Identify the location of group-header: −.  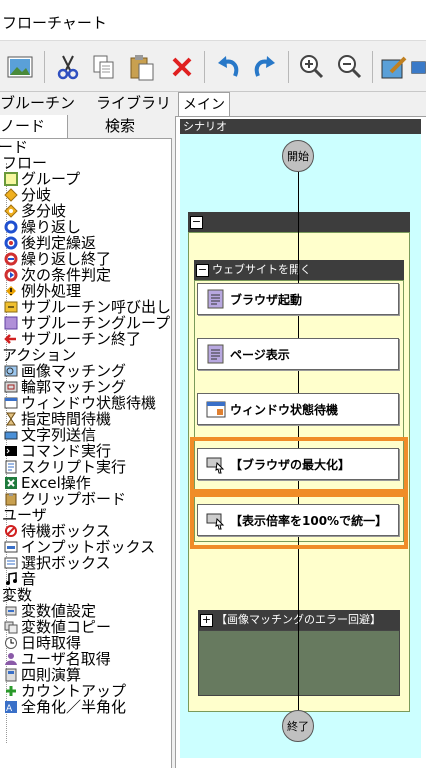
(299, 222).